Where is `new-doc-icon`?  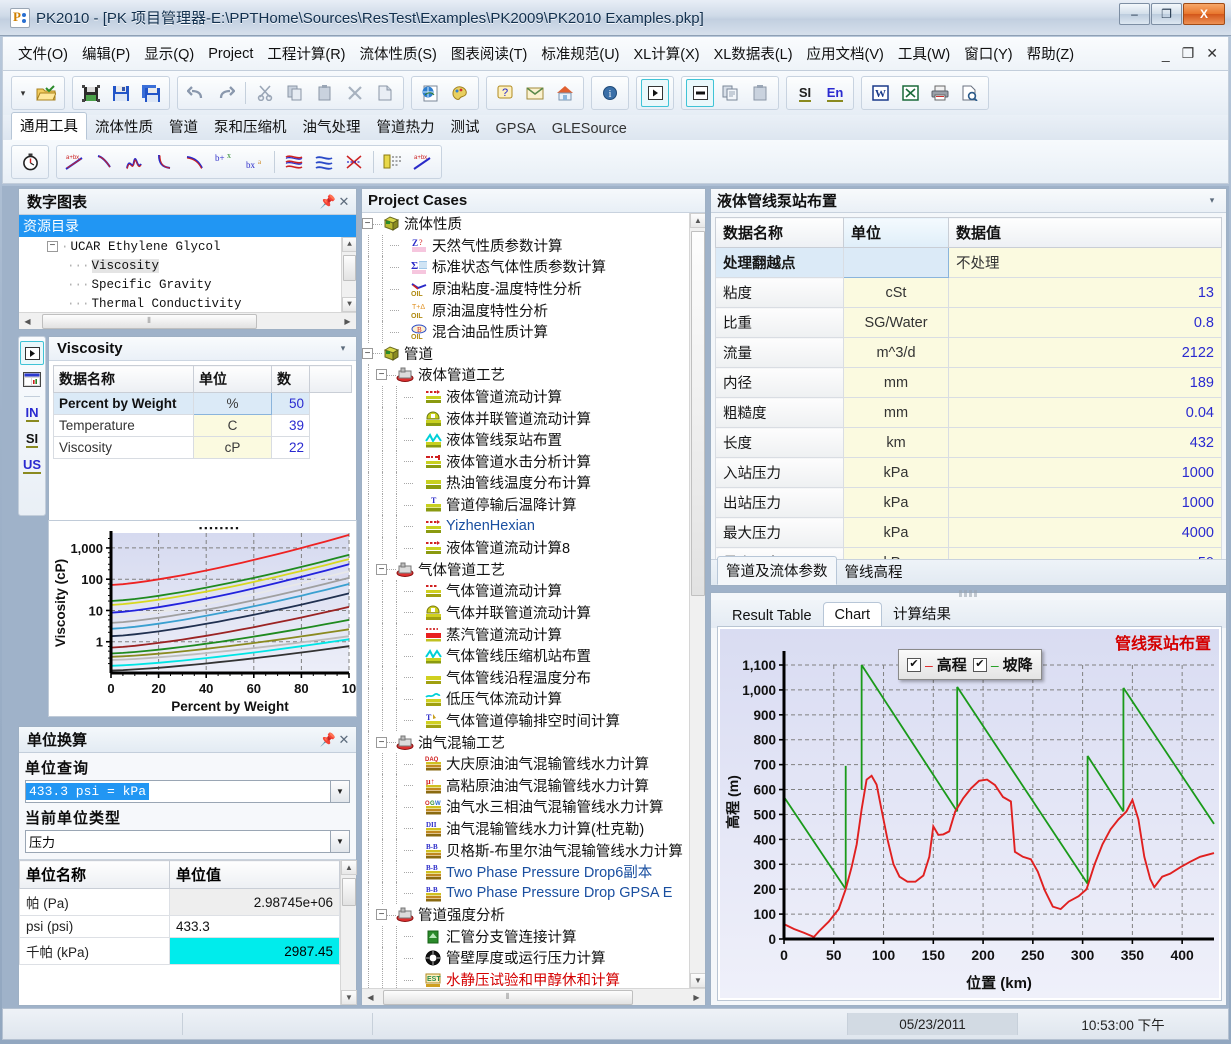 new-doc-icon is located at coordinates (385, 93).